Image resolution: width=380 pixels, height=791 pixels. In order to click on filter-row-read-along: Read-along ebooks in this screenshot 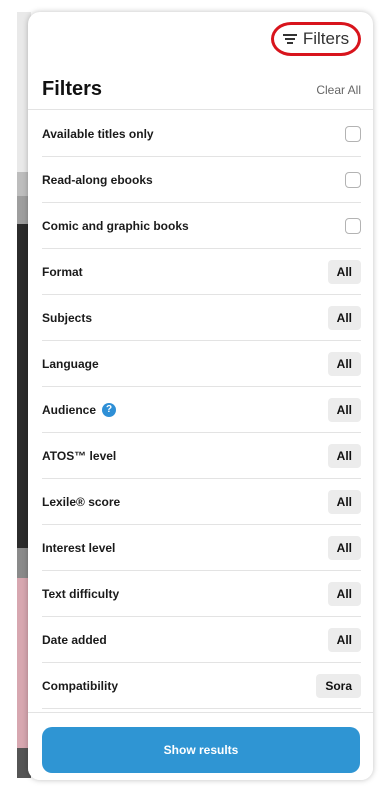, I will do `click(201, 180)`.